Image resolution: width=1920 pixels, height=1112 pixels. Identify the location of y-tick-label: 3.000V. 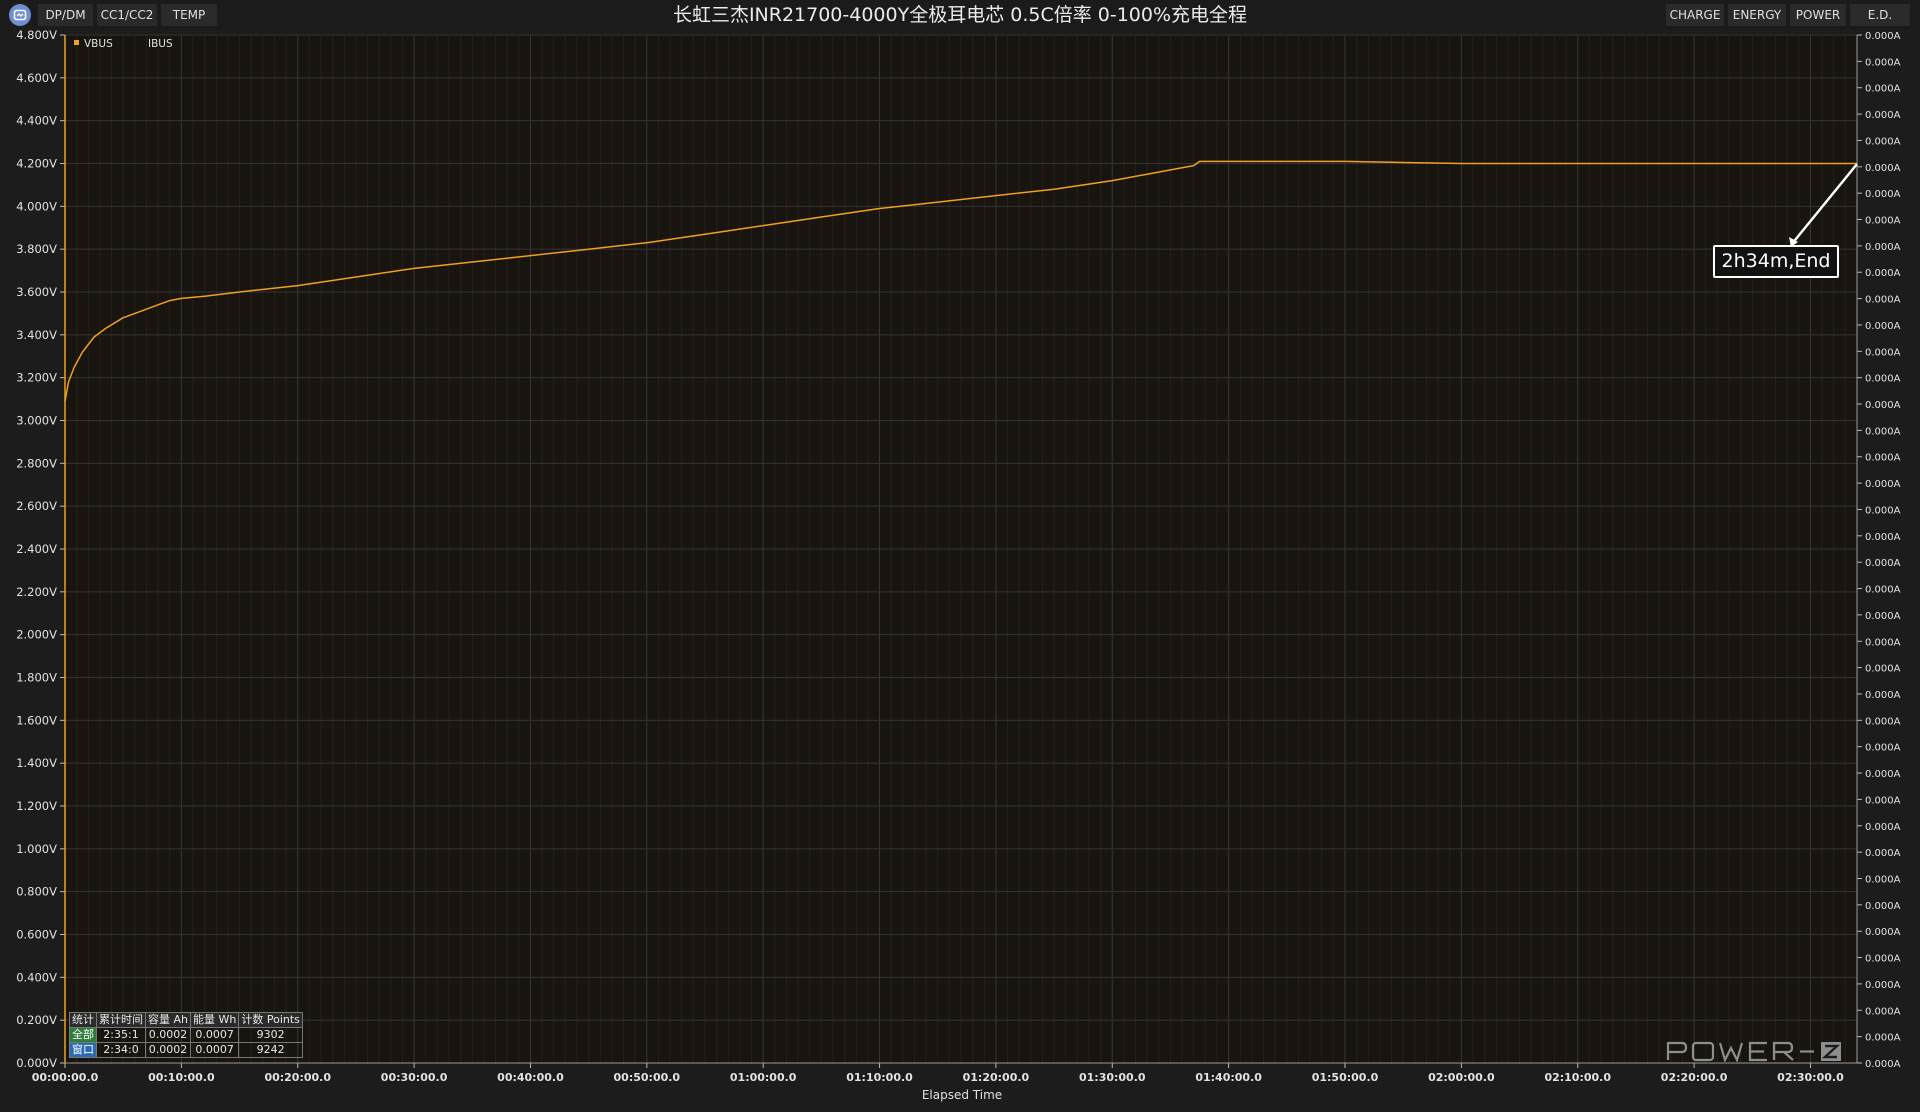
(36, 421).